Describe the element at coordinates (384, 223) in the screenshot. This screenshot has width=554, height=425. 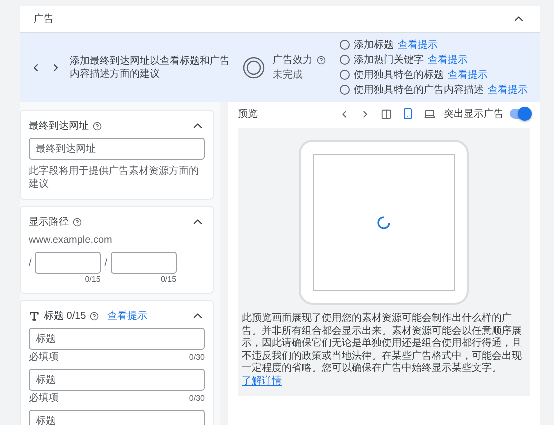
I see `loading-spinner-icon` at that location.